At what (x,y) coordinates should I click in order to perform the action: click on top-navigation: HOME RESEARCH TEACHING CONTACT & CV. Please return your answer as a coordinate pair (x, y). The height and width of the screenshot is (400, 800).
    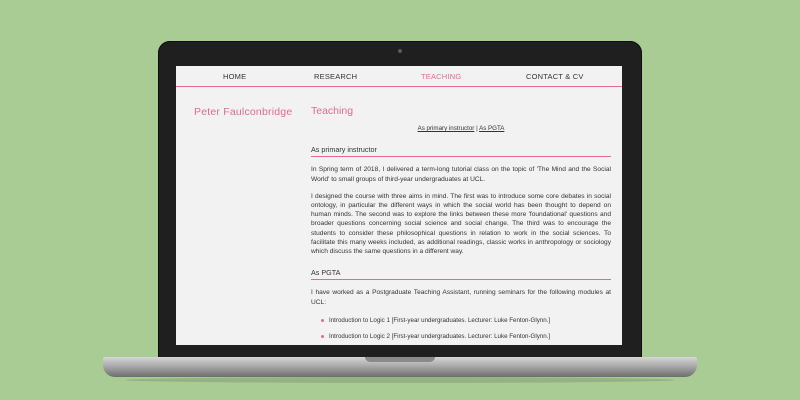
    Looking at the image, I should click on (399, 76).